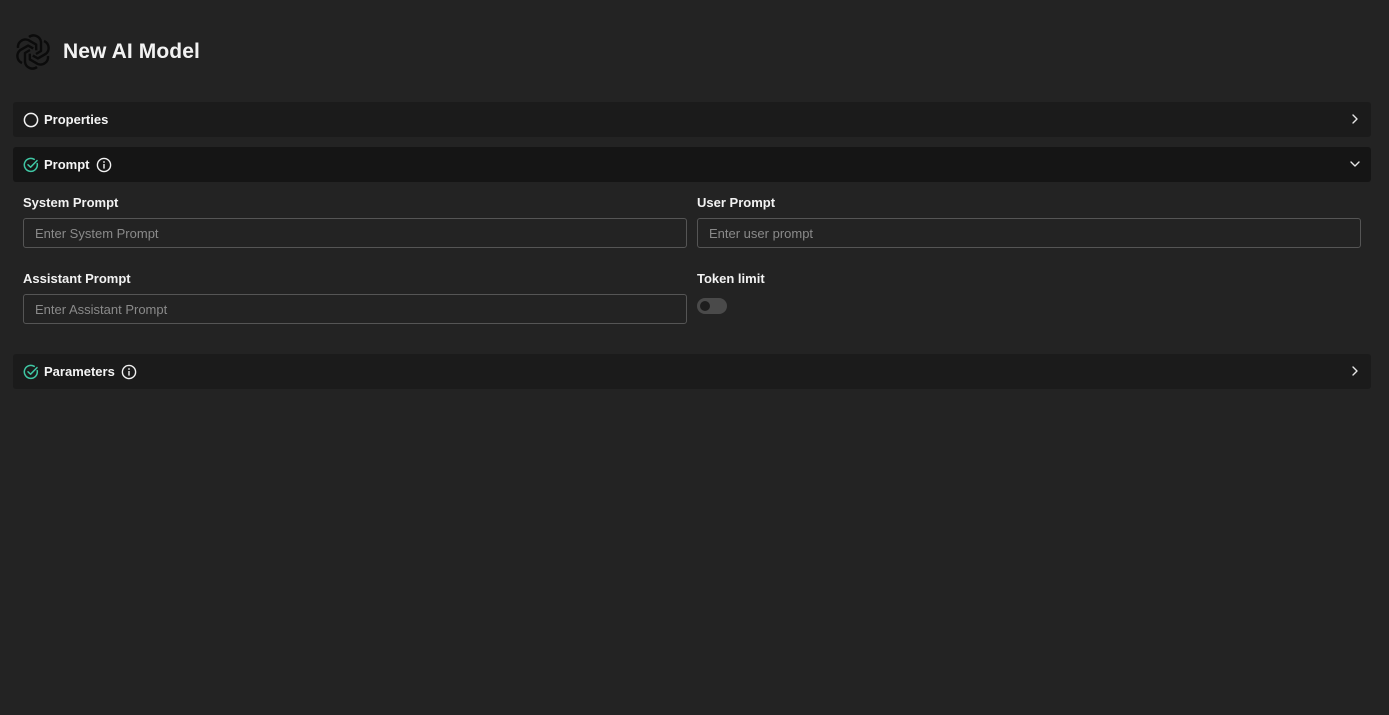  Describe the element at coordinates (131, 51) in the screenshot. I see `page-title: New AI Model` at that location.